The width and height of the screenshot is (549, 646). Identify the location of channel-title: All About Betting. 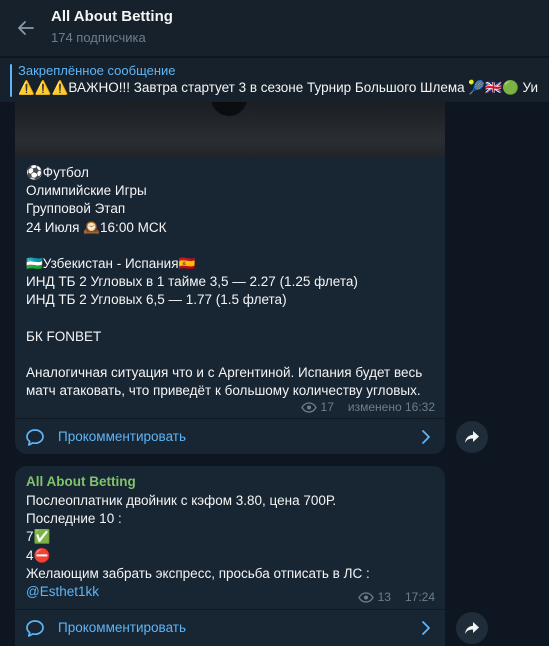
(112, 16).